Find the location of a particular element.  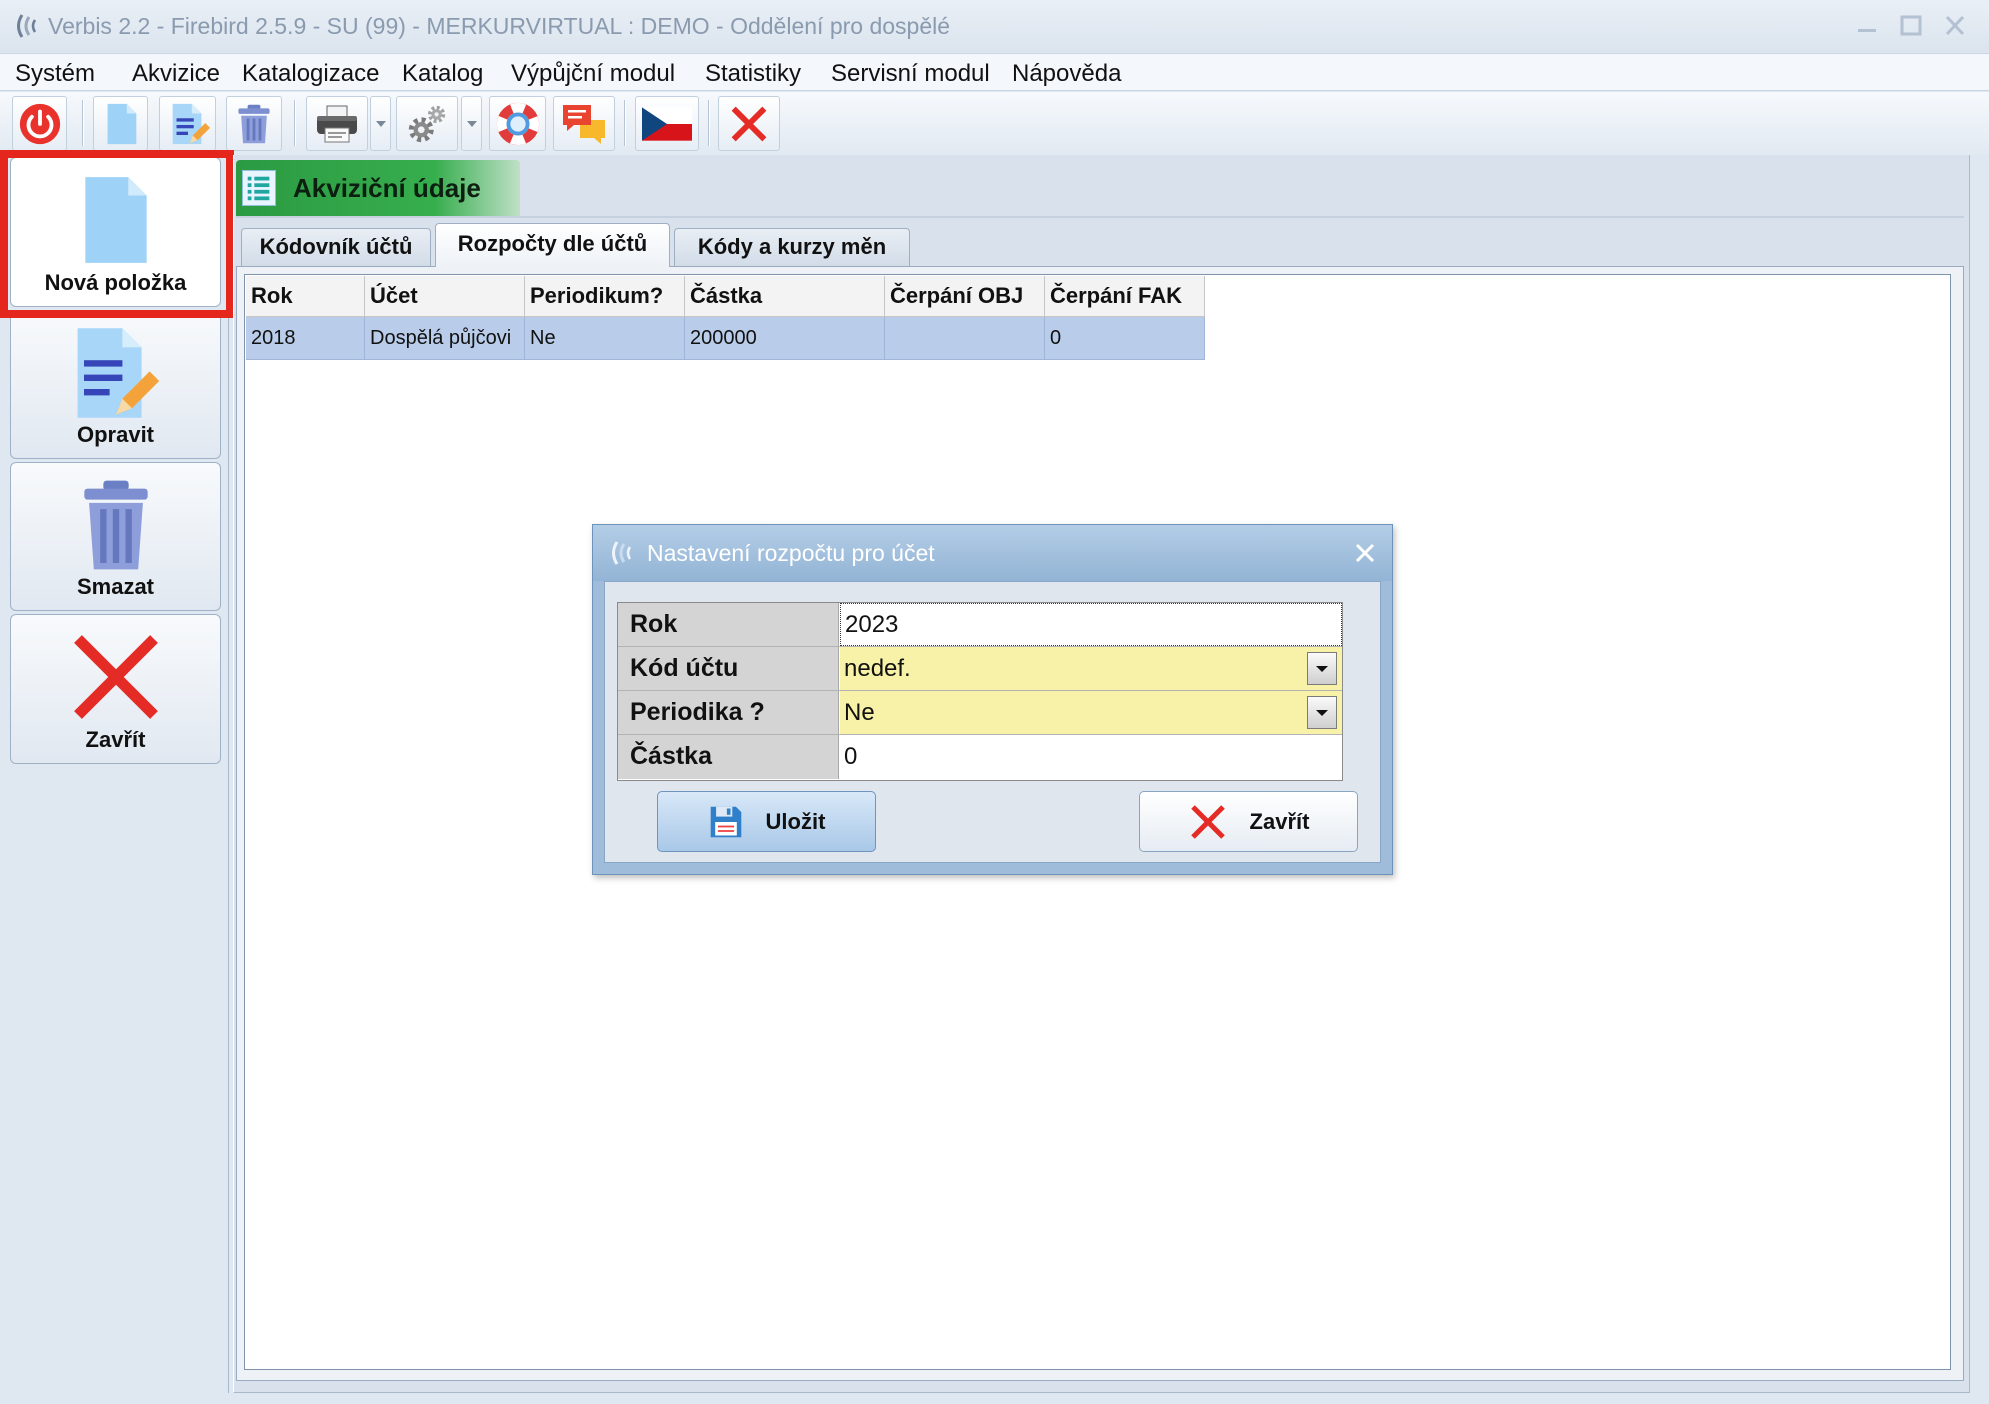

table-row: 2018 Dospělá půjčovi Ne 200000 0 is located at coordinates (725, 338).